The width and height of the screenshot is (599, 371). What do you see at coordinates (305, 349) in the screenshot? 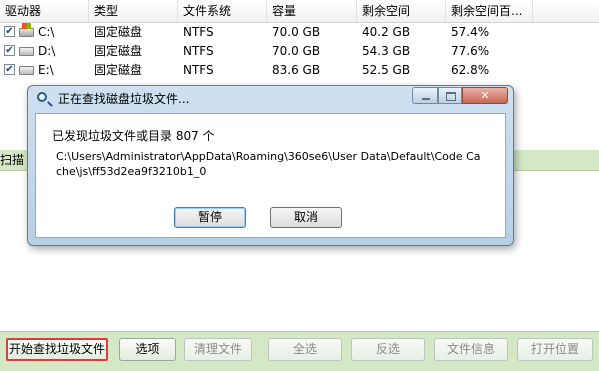
I see `select-all-button: 全选` at bounding box center [305, 349].